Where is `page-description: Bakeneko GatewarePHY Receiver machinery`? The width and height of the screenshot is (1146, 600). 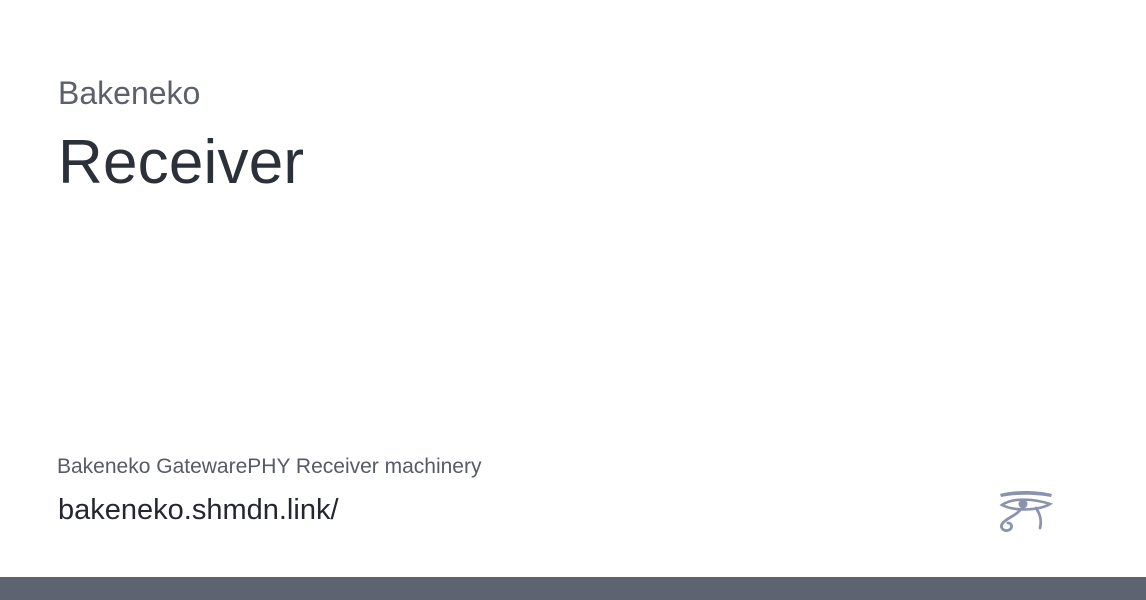
page-description: Bakeneko GatewarePHY Receiver machinery is located at coordinates (269, 466).